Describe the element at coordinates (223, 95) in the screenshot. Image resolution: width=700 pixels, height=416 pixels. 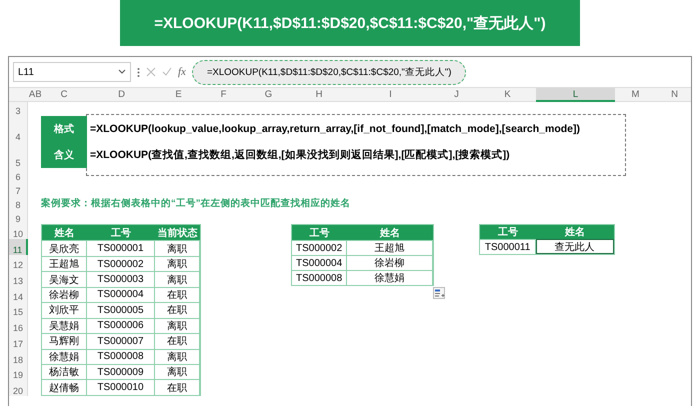
I see `column-header: F` at that location.